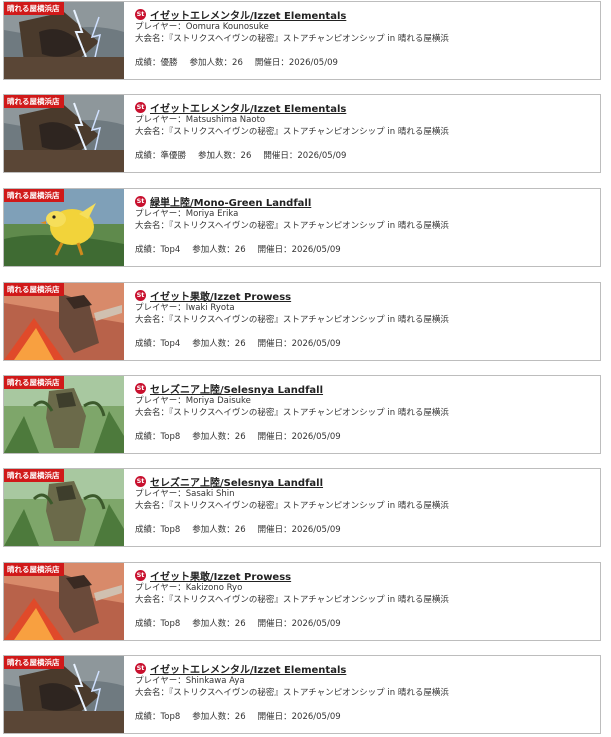 The width and height of the screenshot is (611, 737). What do you see at coordinates (185, 494) in the screenshot?
I see `player-line: プレイヤー：Sasaki Shin` at bounding box center [185, 494].